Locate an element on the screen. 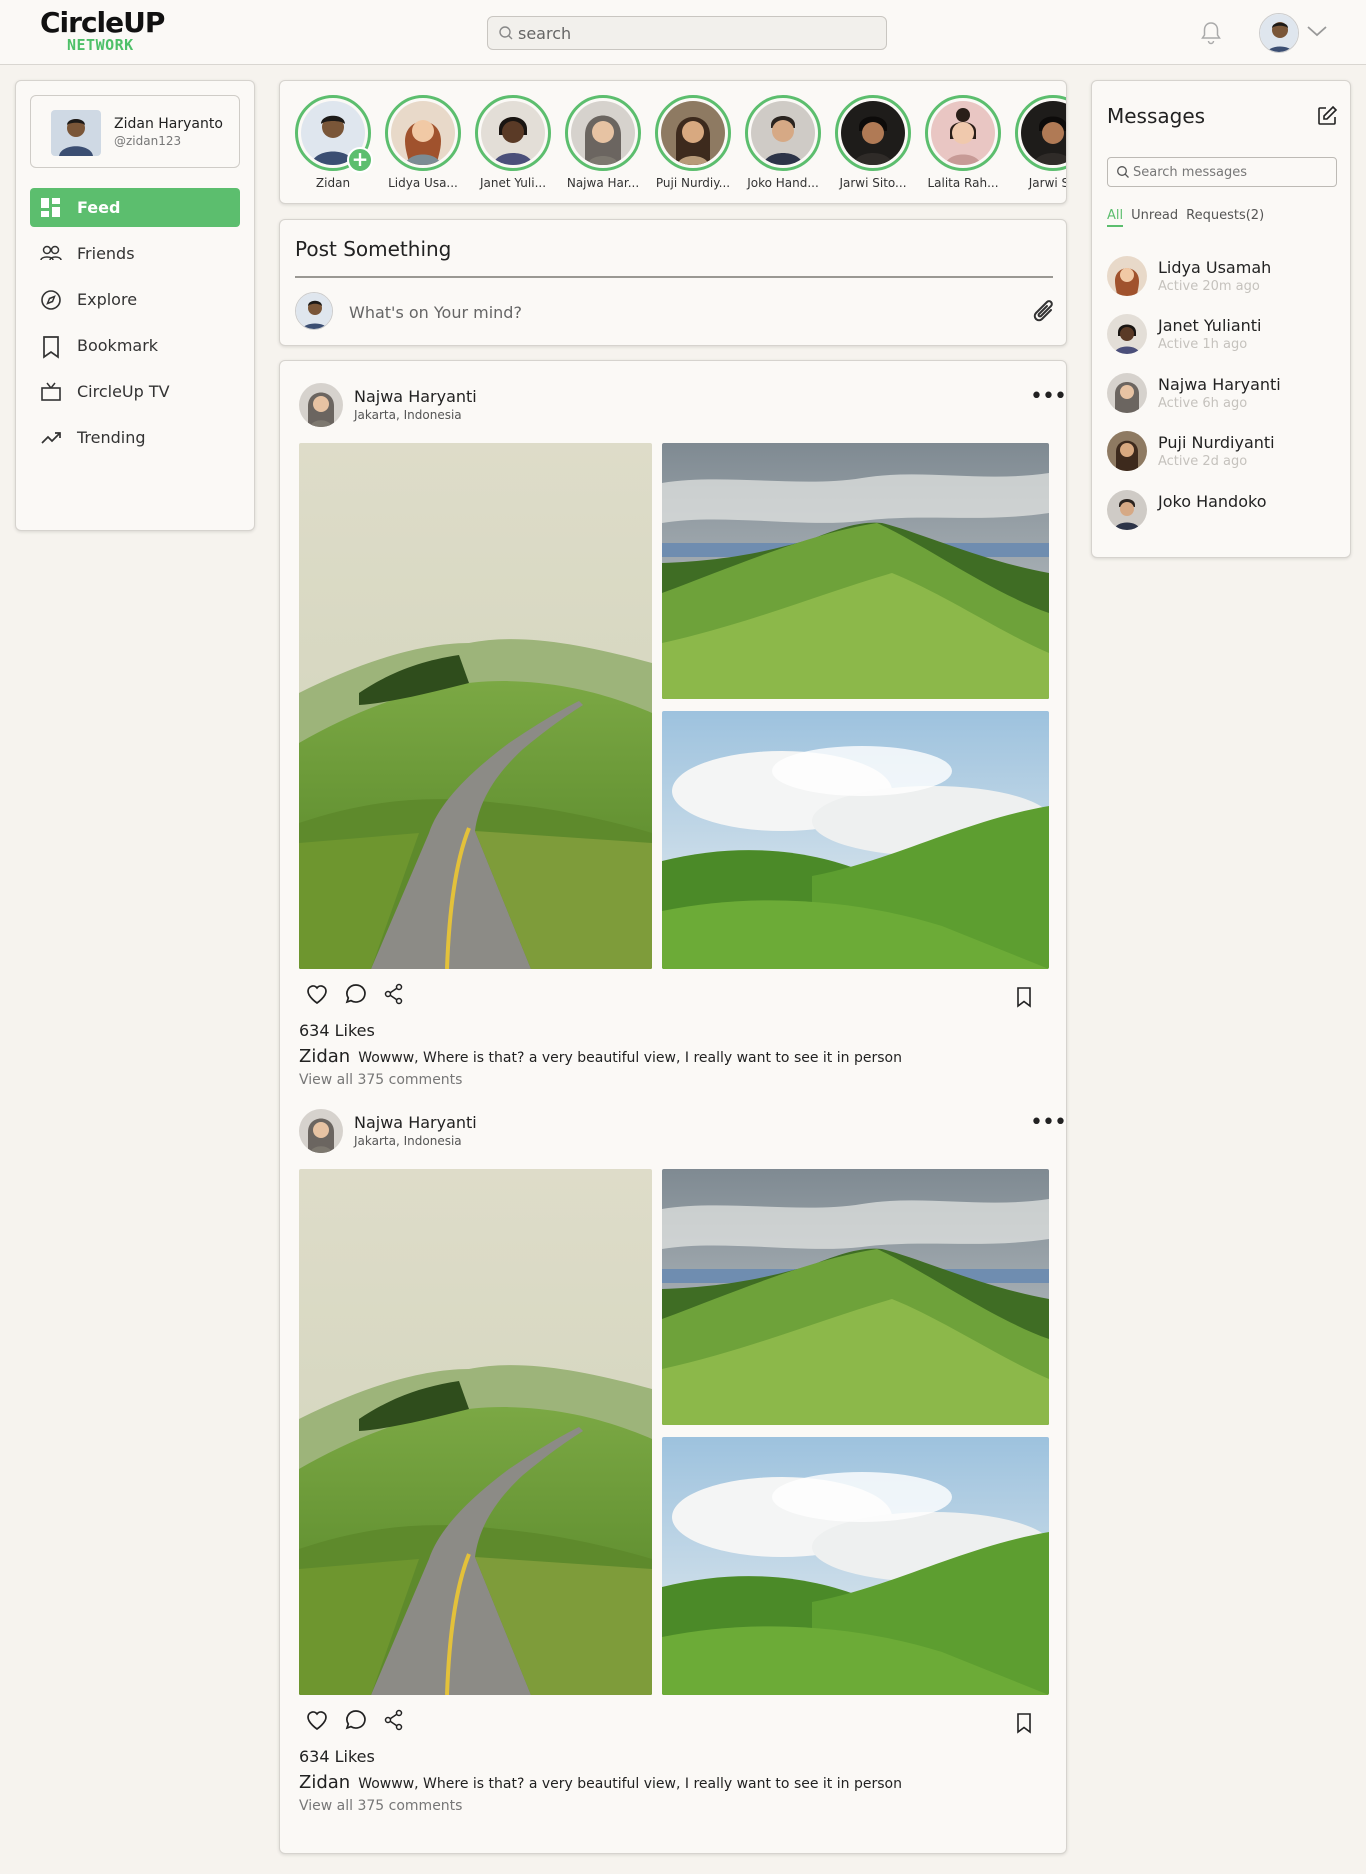 This screenshot has width=1366, height=1874. tab-requests: Requests(2) is located at coordinates (1225, 215).